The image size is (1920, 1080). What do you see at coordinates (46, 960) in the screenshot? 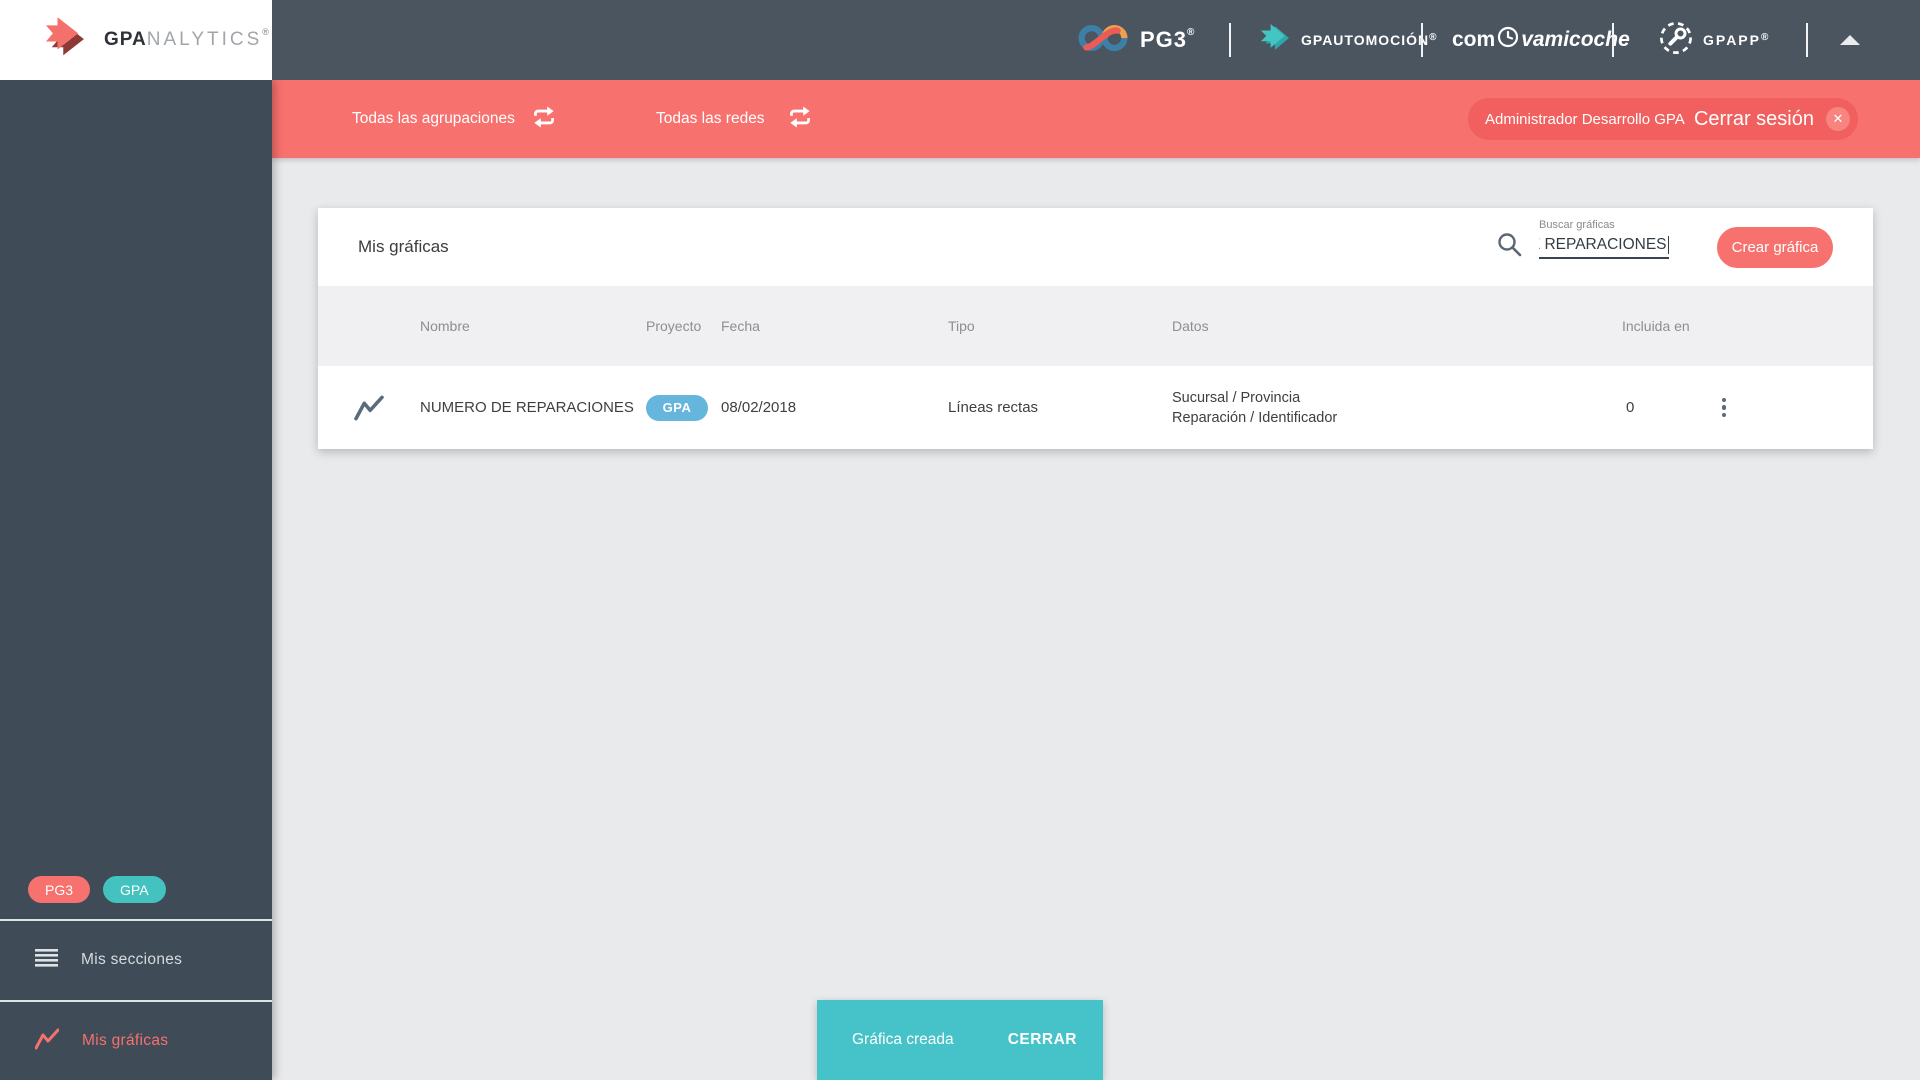
I see `menu-icon` at bounding box center [46, 960].